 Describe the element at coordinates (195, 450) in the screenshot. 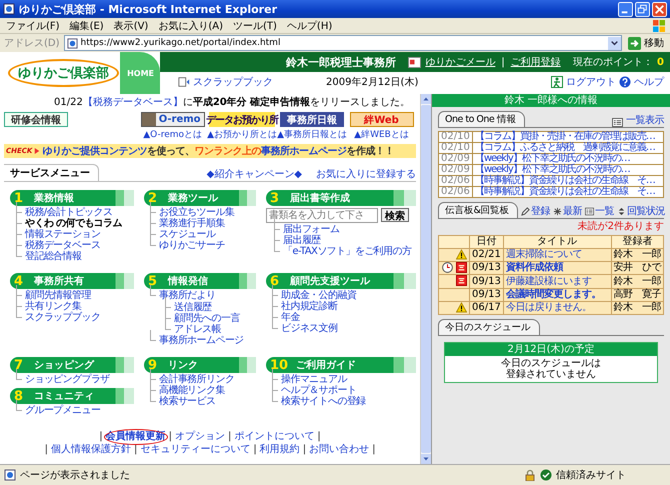

I see `footer-link: セキュリティーについて` at that location.